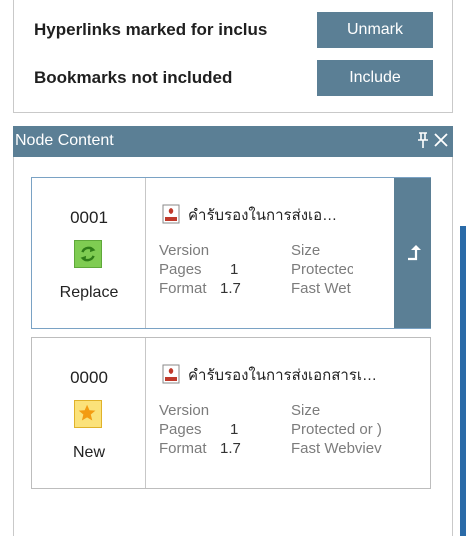  I want to click on protected-label: Protectec, so click(322, 269).